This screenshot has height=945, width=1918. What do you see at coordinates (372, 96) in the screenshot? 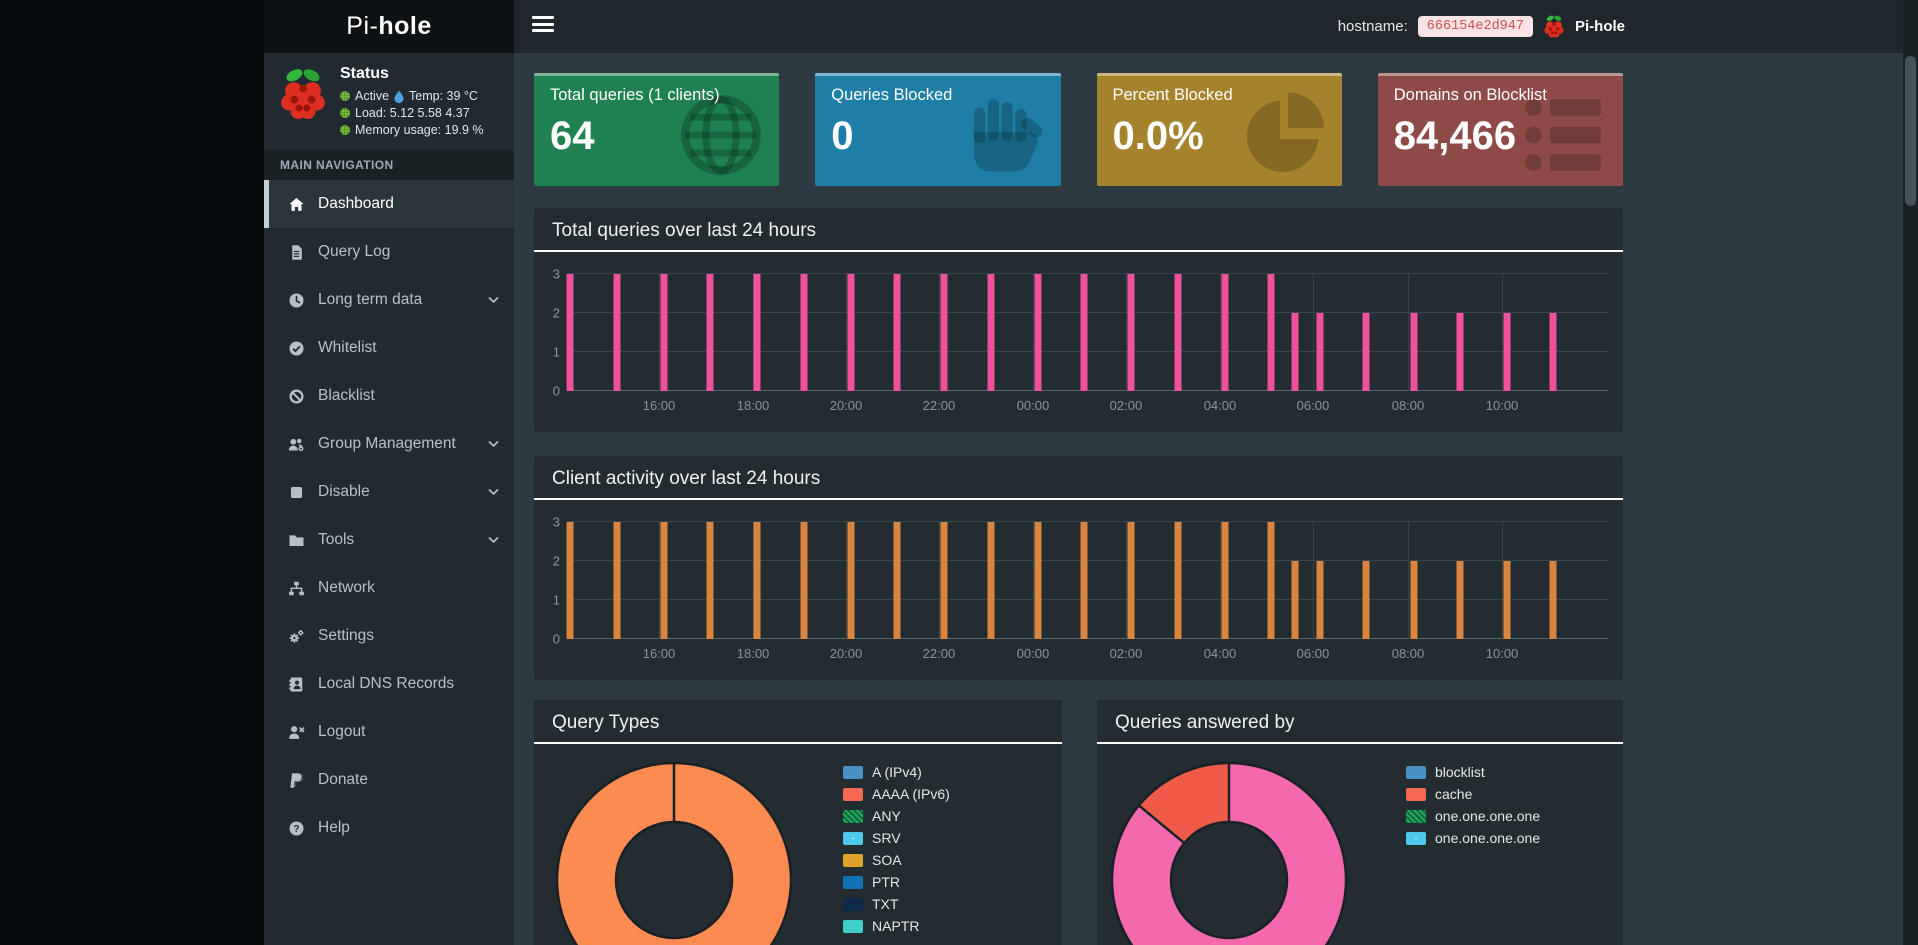
I see `status-active: Active` at bounding box center [372, 96].